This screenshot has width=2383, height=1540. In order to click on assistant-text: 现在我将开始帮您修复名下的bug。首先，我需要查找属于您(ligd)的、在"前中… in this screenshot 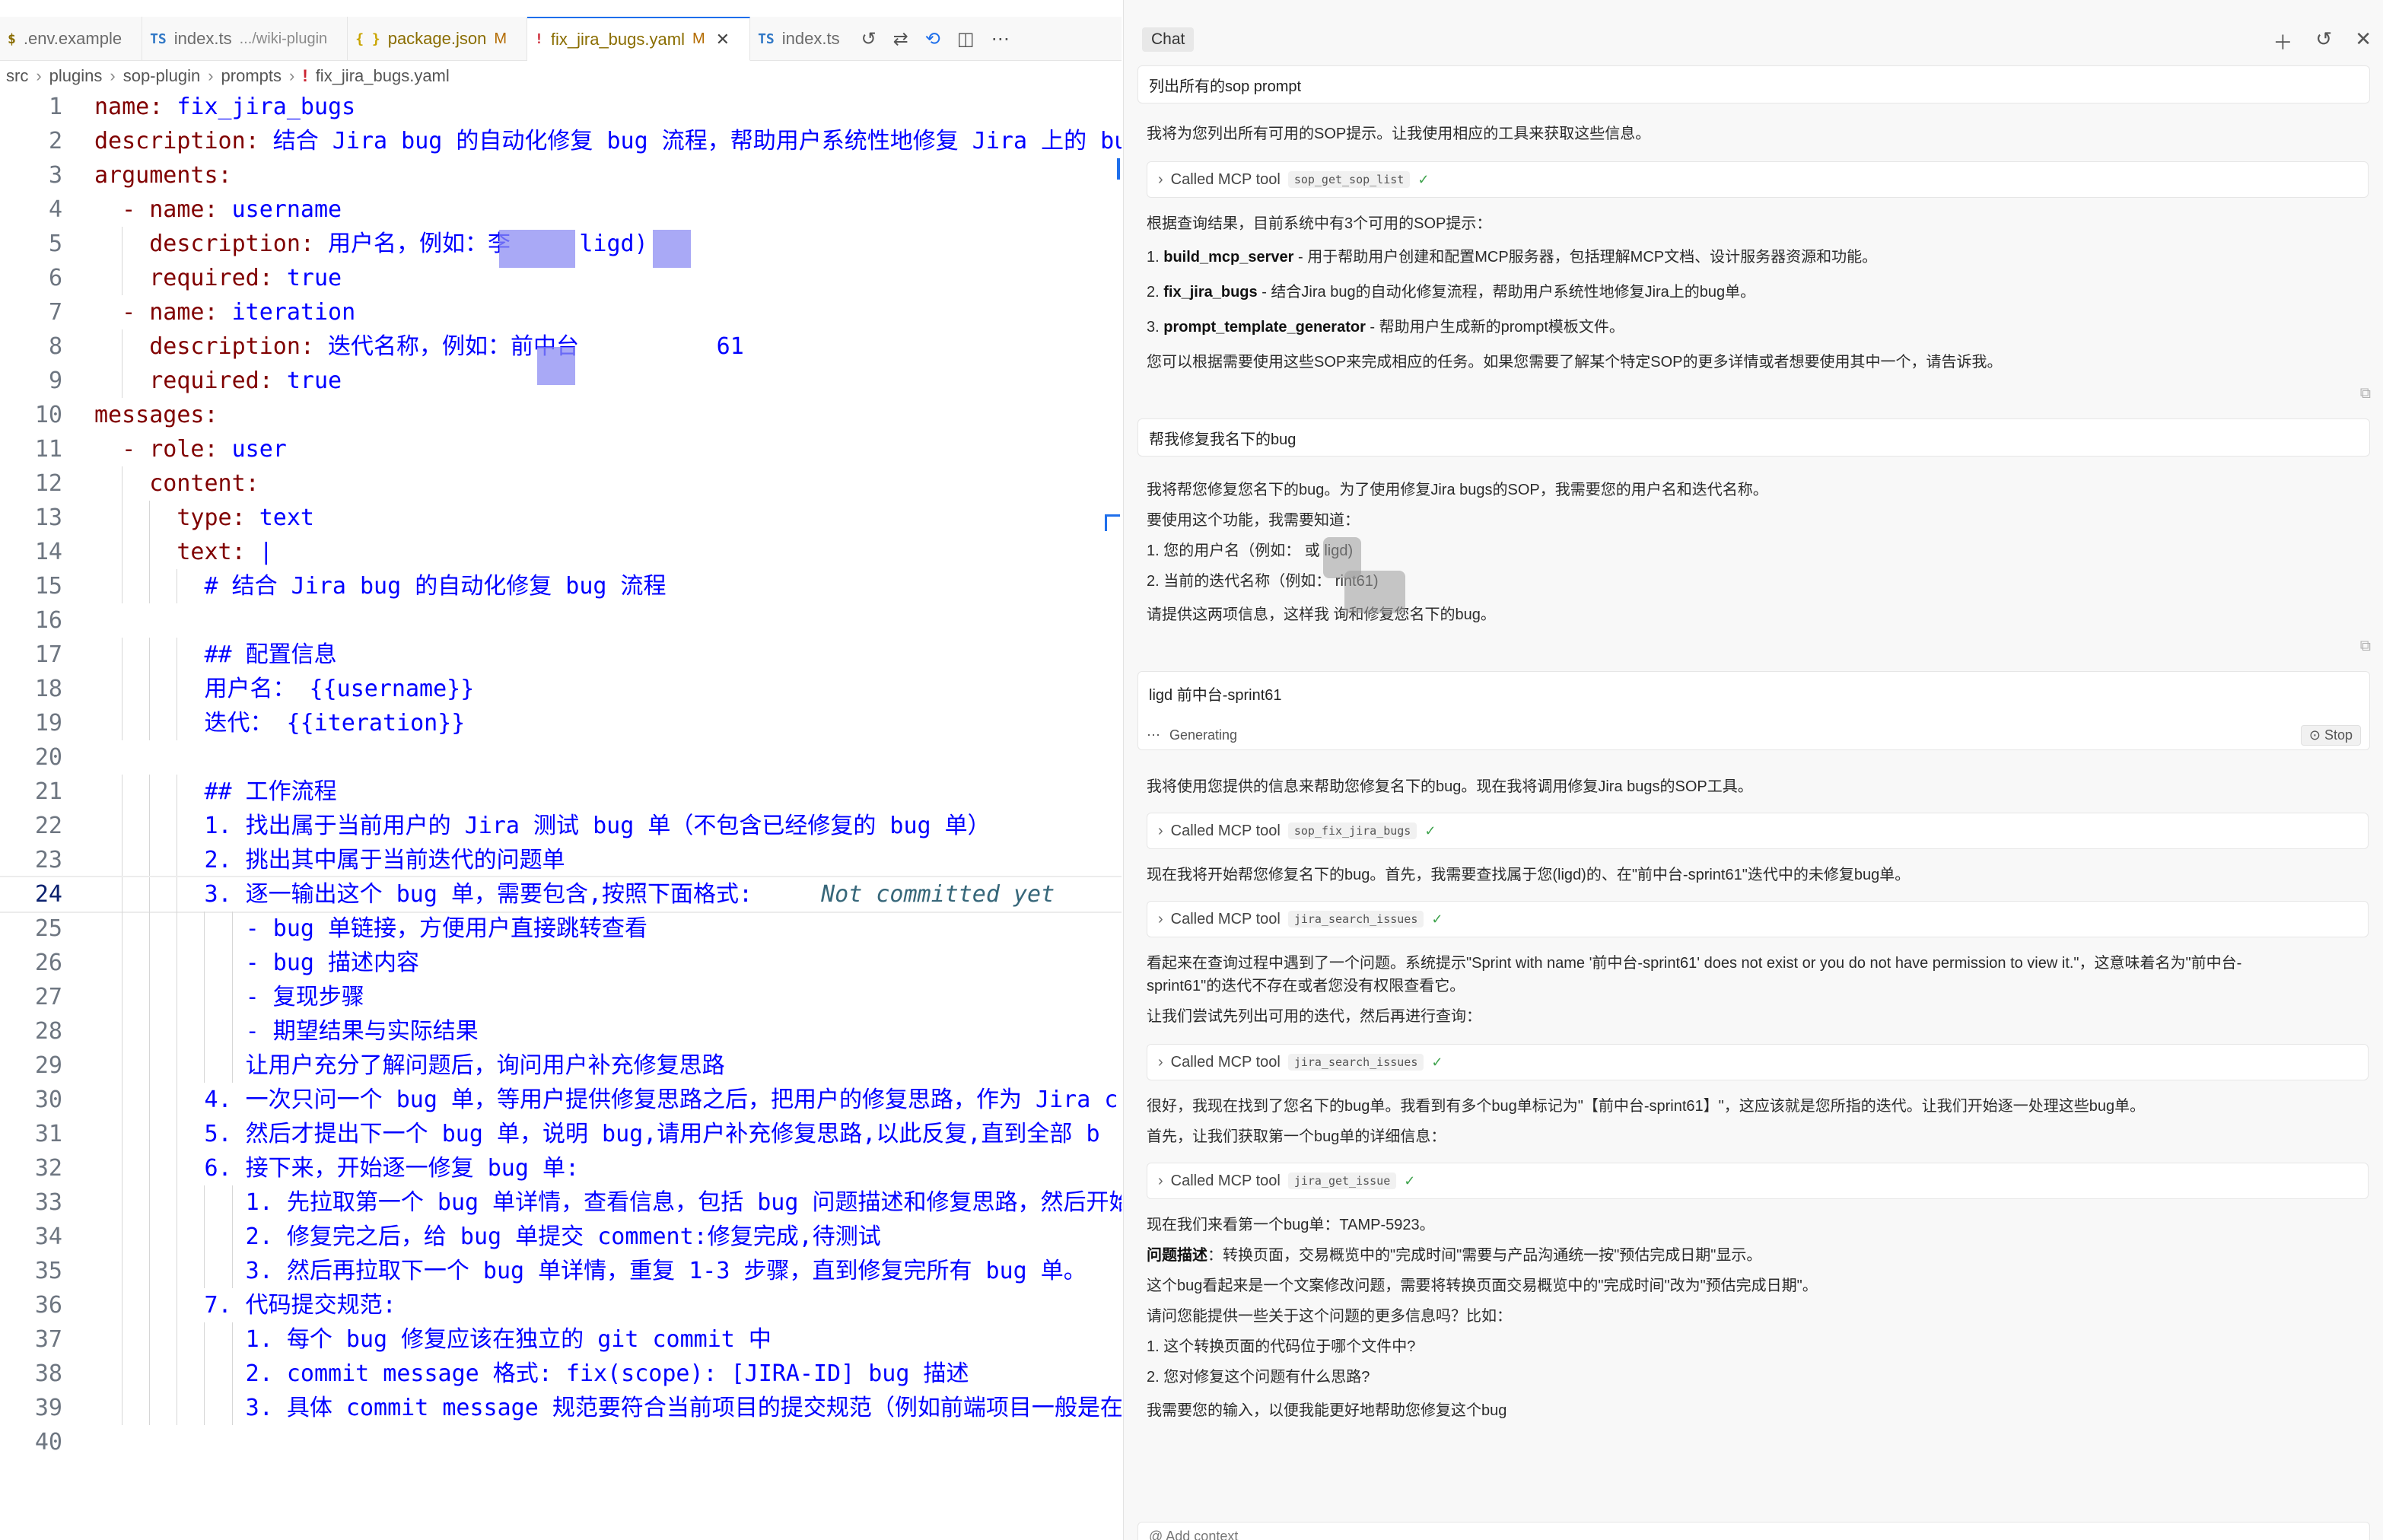, I will do `click(1529, 875)`.